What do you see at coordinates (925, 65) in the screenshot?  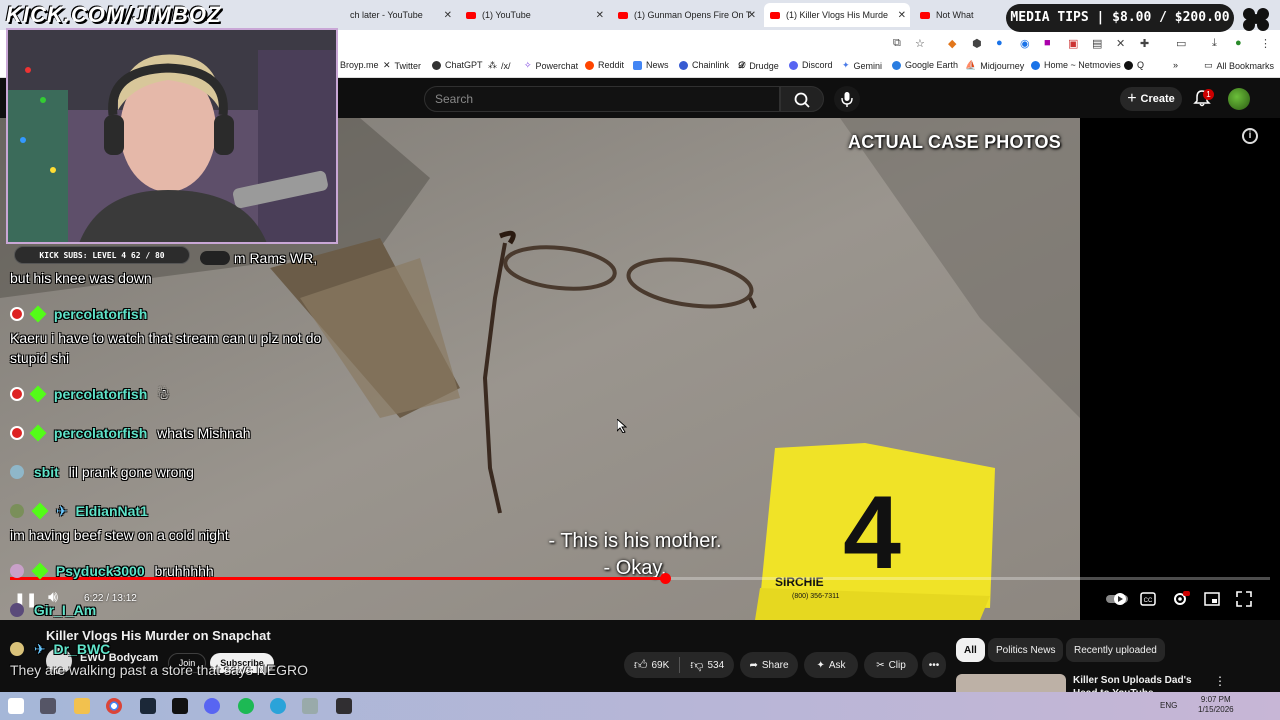 I see `bookmark-google-earth: Google Earth` at bounding box center [925, 65].